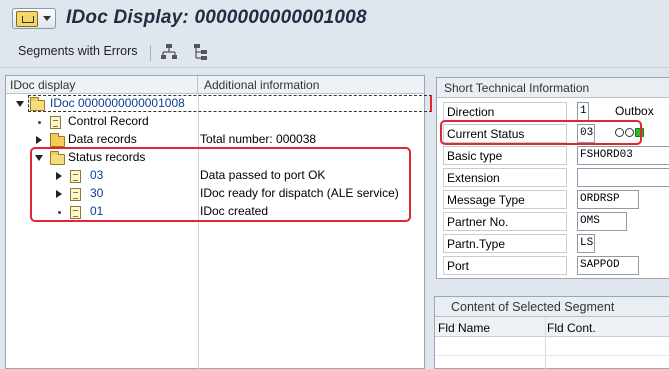 This screenshot has height=369, width=669. Describe the element at coordinates (108, 121) in the screenshot. I see `tree-node-label: Control Record` at that location.